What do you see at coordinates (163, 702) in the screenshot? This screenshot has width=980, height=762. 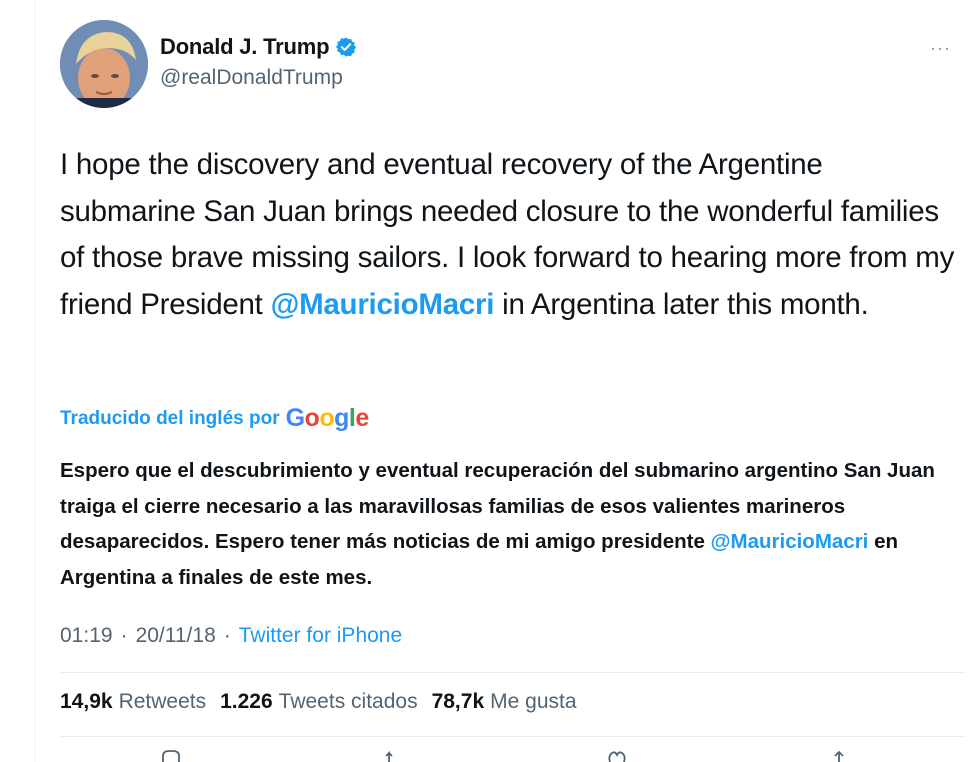 I see `retweets-label: Retweets` at bounding box center [163, 702].